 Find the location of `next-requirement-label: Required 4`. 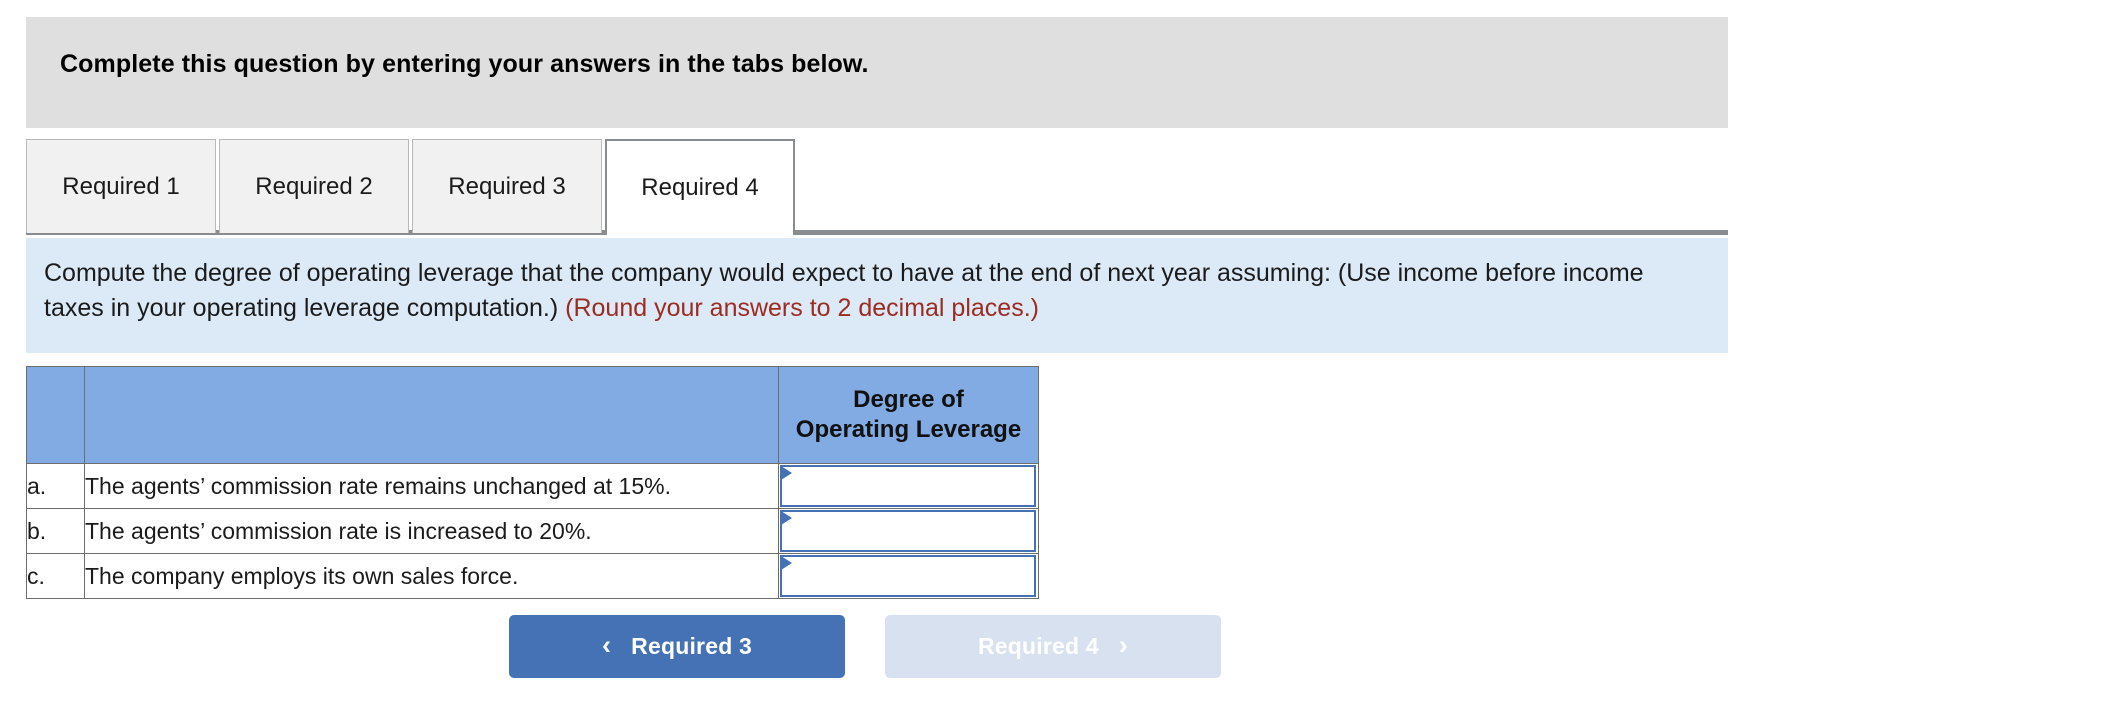

next-requirement-label: Required 4 is located at coordinates (1038, 646).